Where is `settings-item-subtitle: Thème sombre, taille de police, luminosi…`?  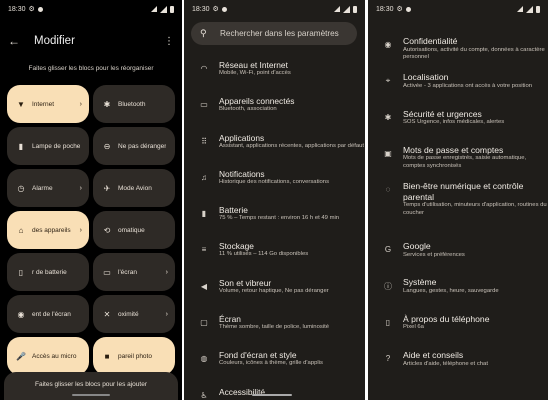
settings-item-subtitle: Thème sombre, taille de police, luminosi… is located at coordinates (274, 327).